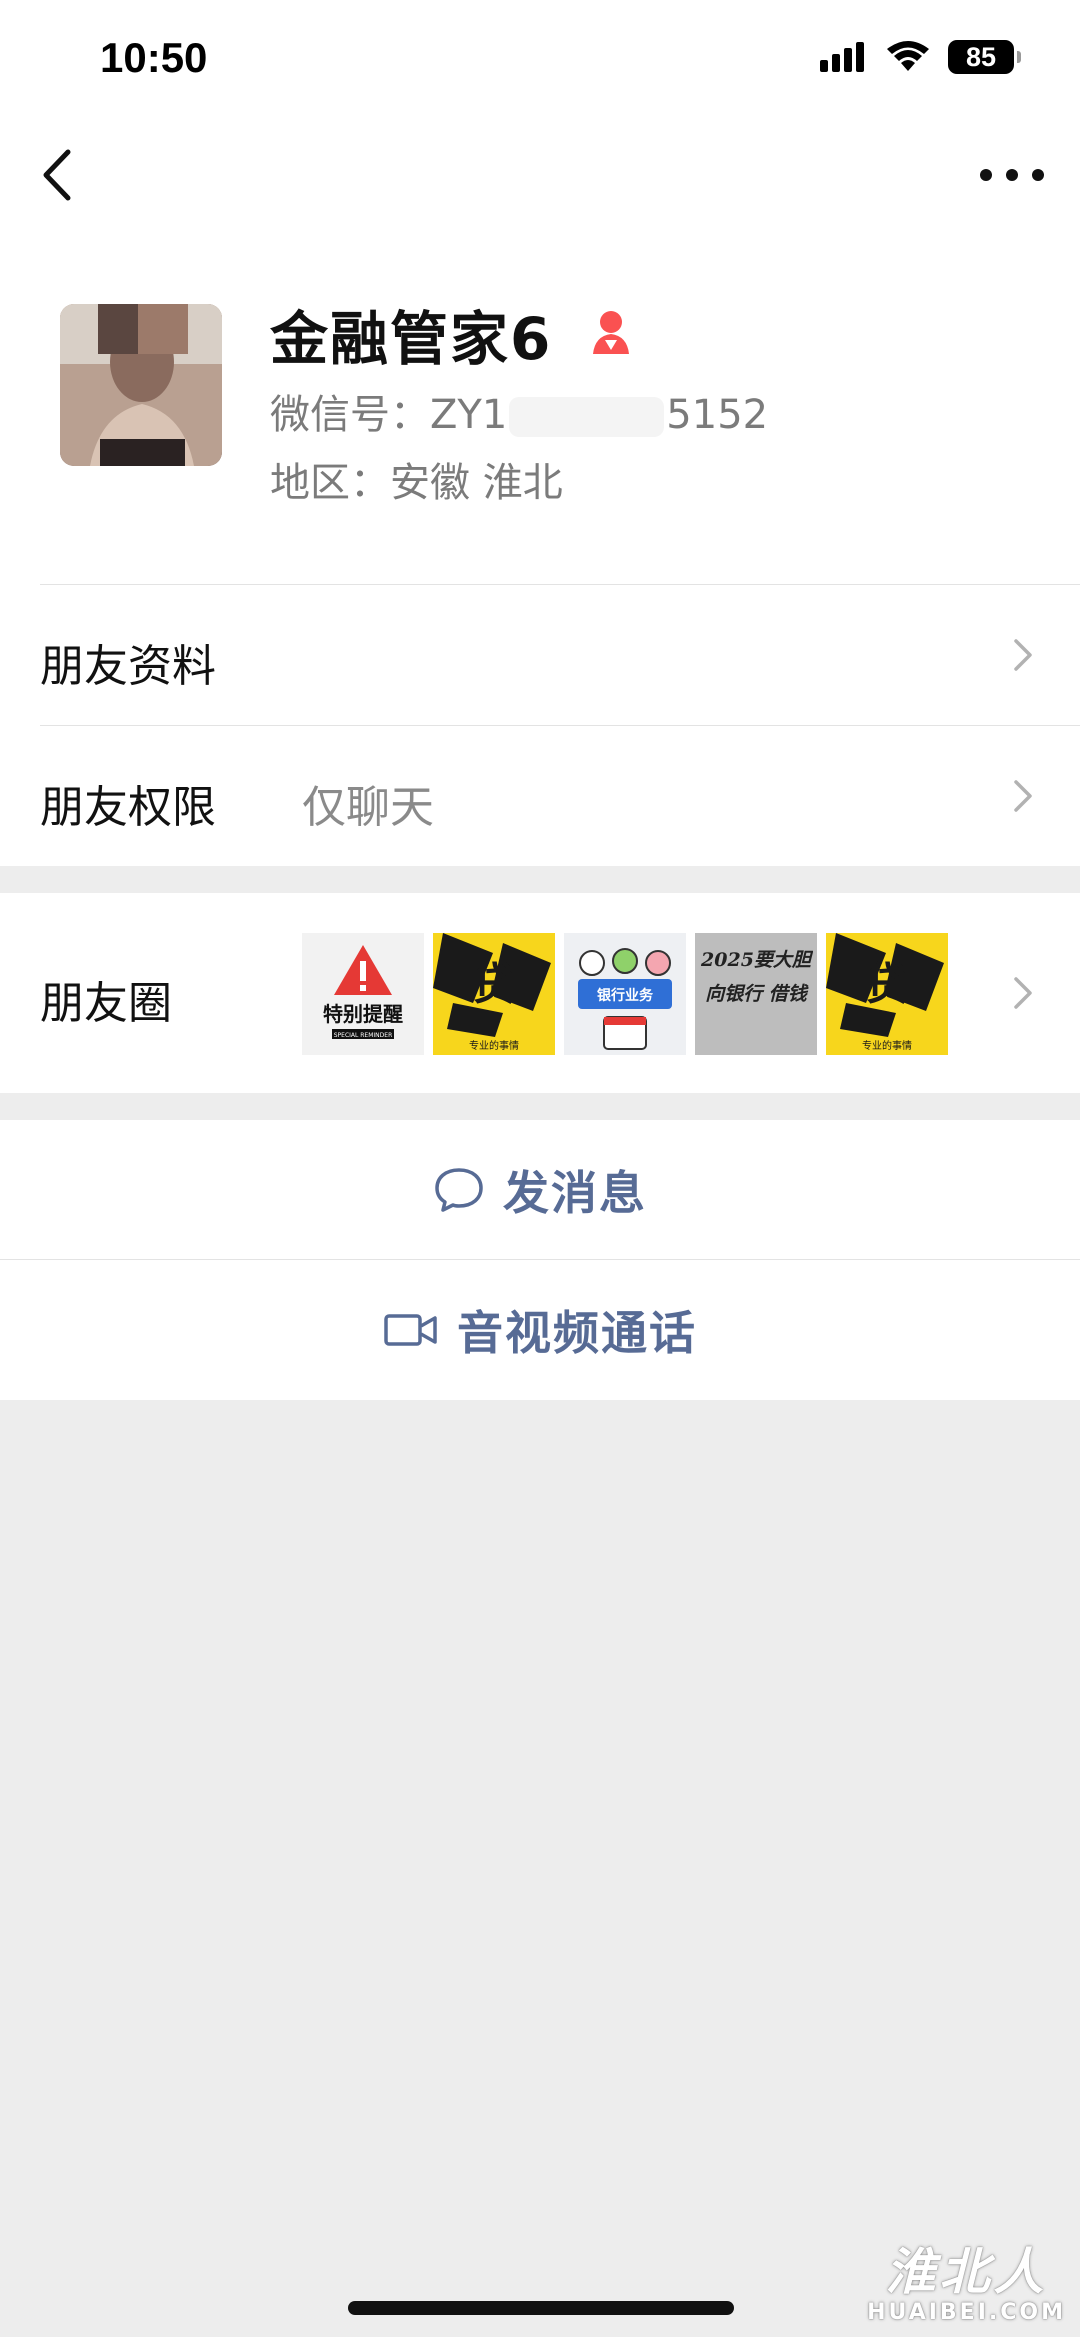 This screenshot has width=1080, height=2337. I want to click on row-friend-info: 朋友资料, so click(540, 655).